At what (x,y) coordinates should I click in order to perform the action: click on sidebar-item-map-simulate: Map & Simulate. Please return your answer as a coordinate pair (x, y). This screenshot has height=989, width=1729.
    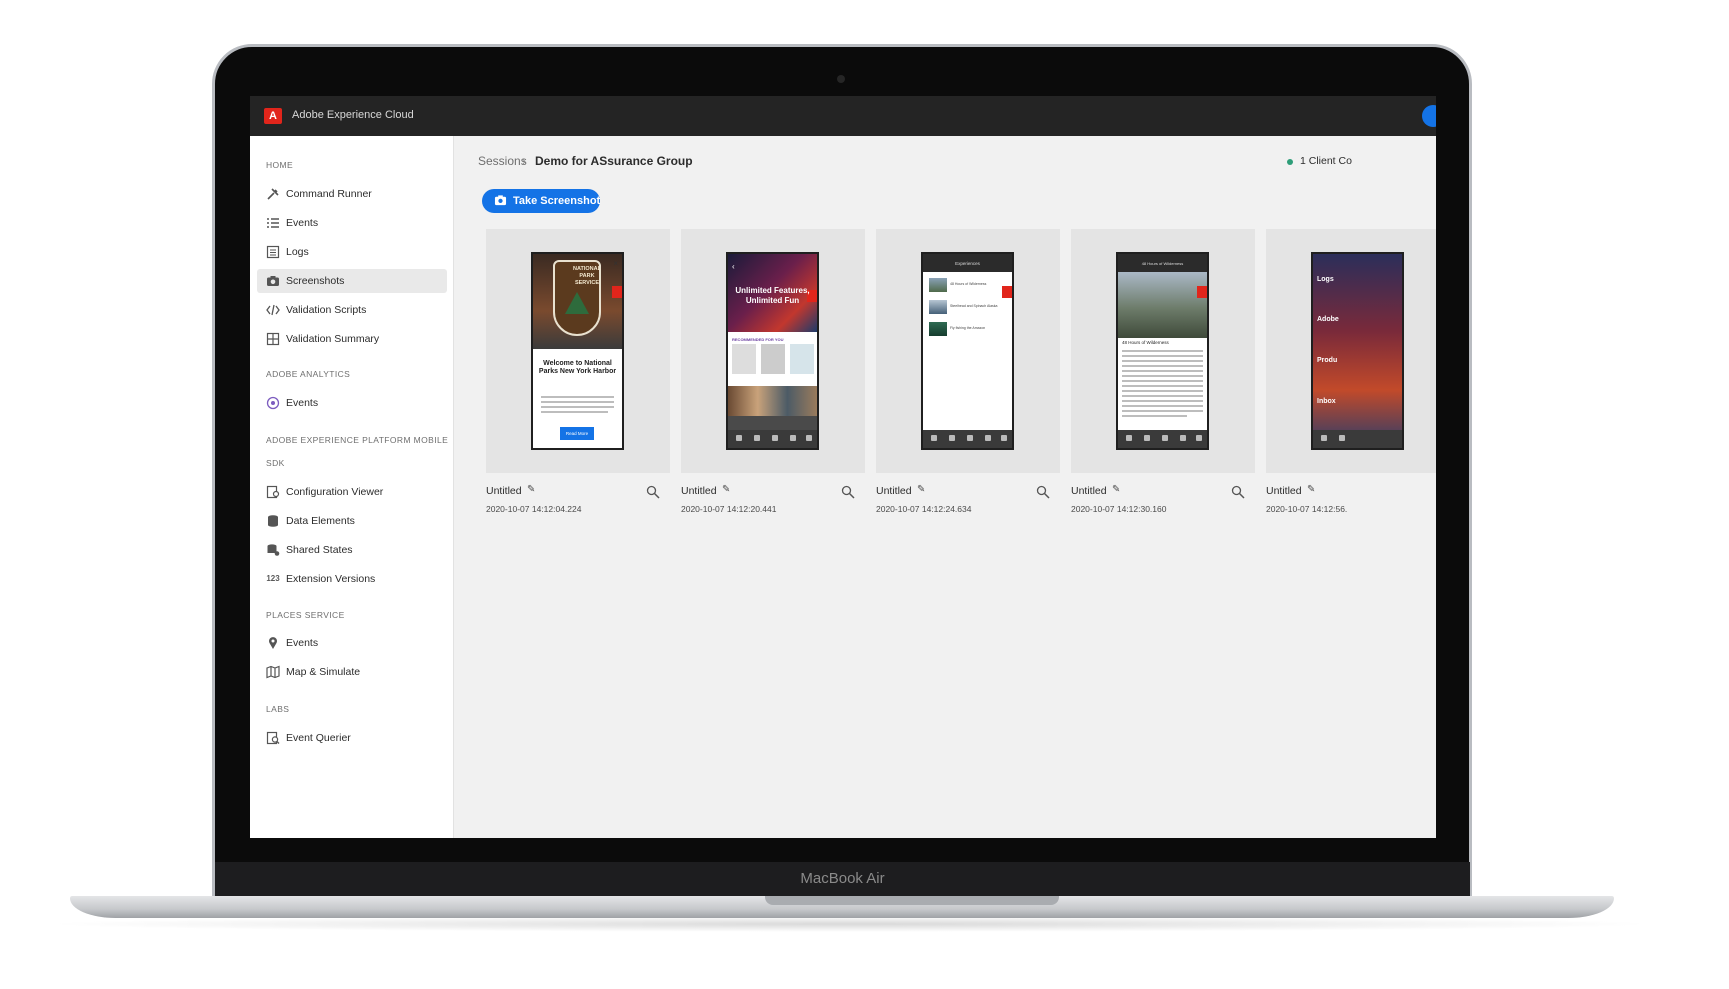
    Looking at the image, I should click on (352, 672).